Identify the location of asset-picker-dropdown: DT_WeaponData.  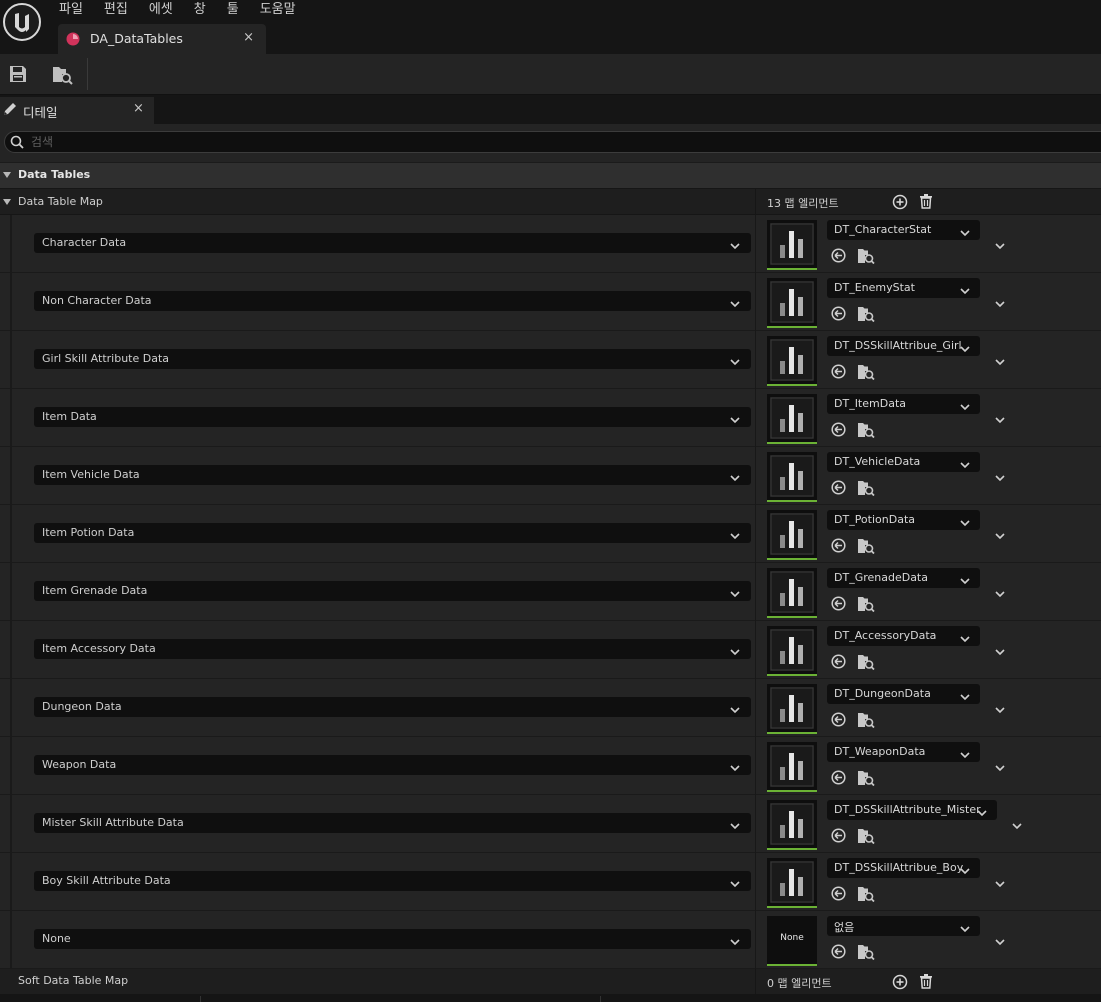
(903, 752).